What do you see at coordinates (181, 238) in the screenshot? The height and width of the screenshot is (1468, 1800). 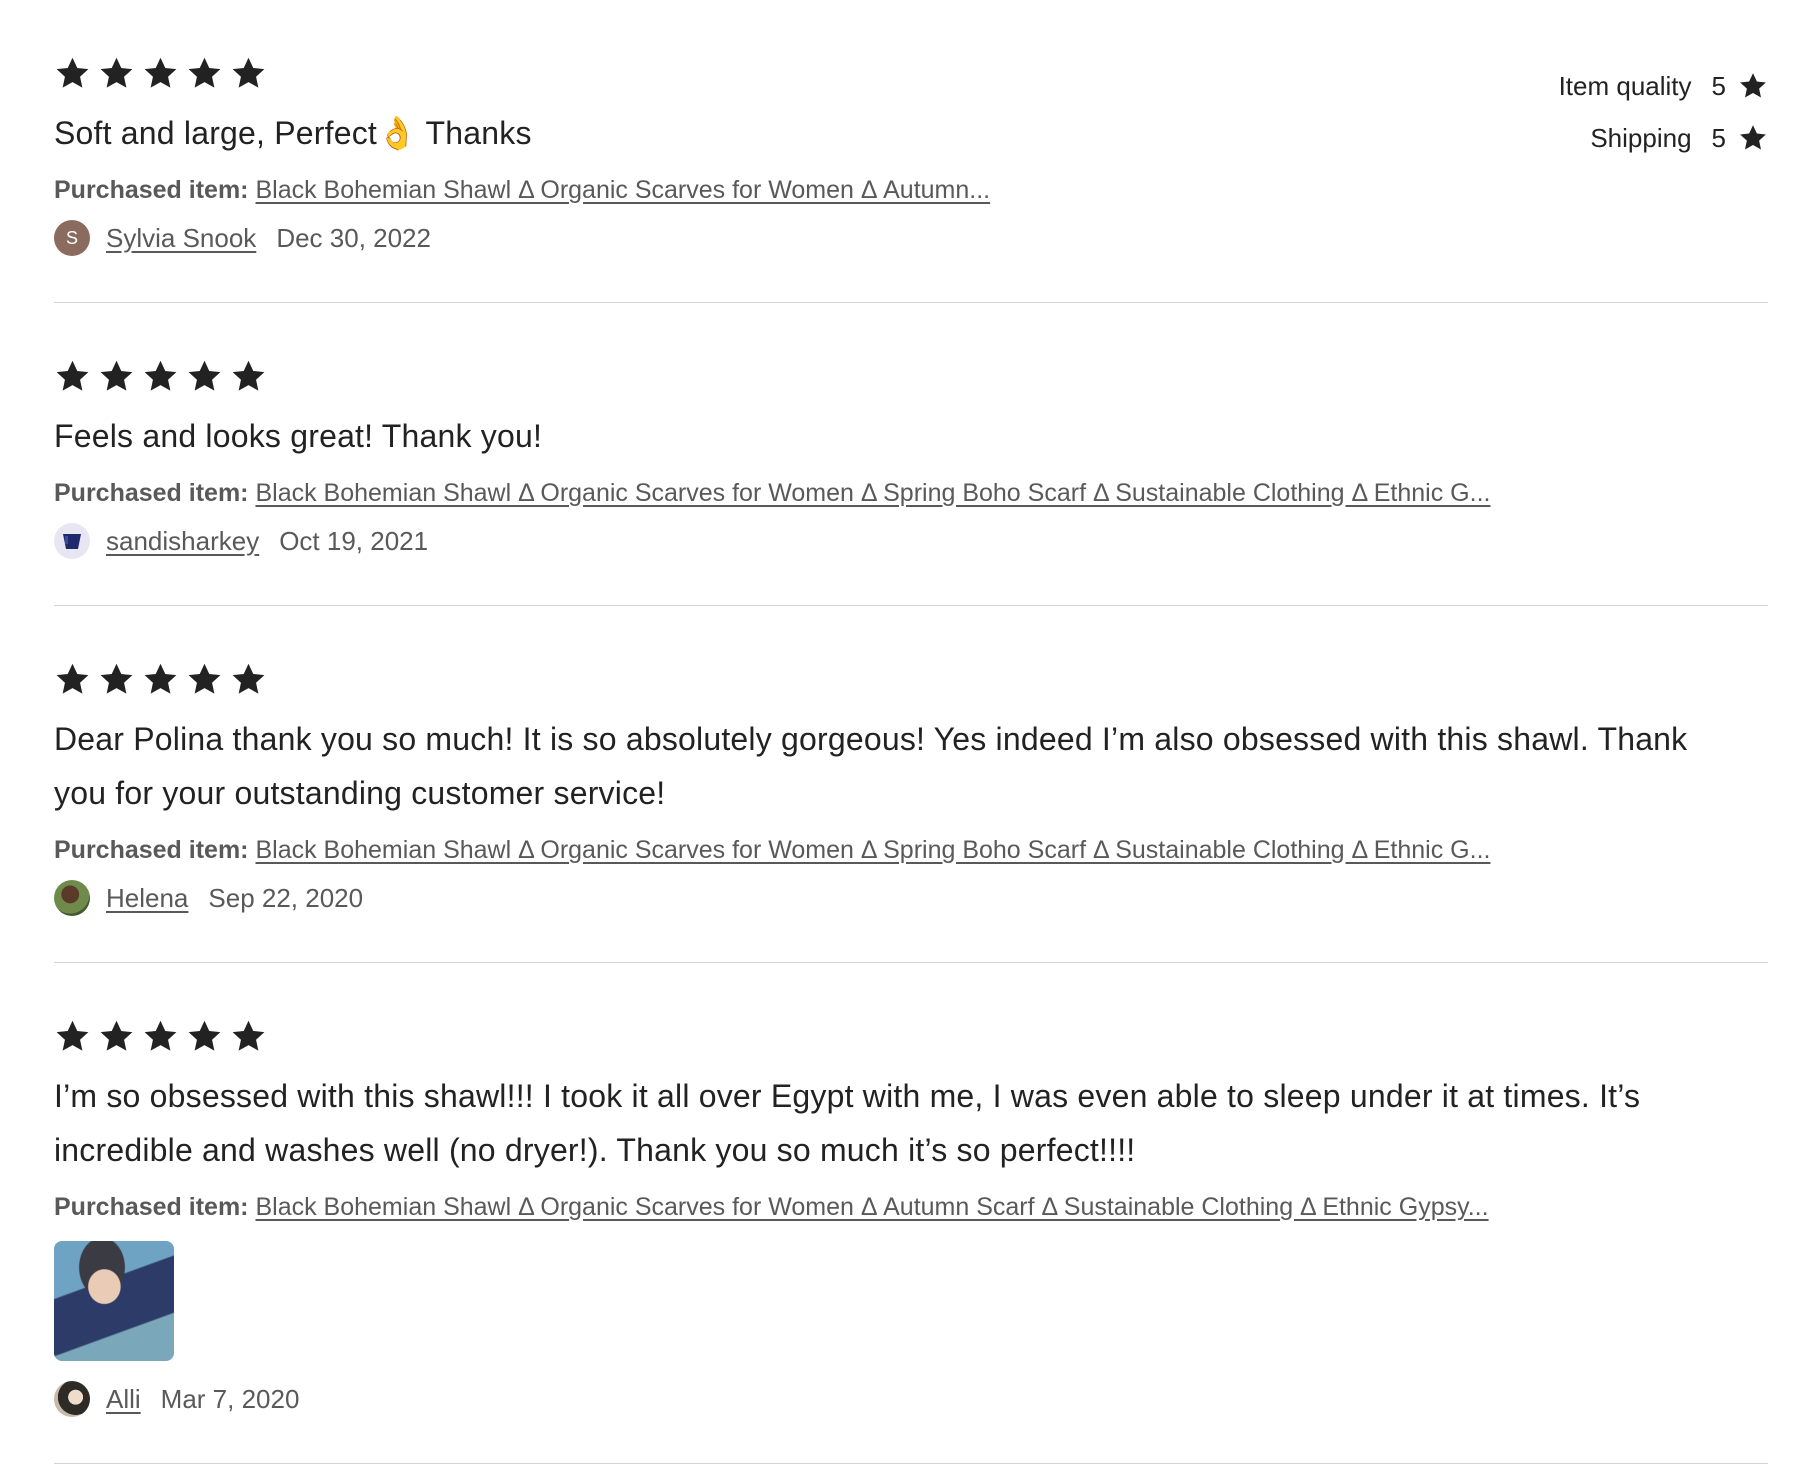 I see `reviewer-name: Sylvia Snook` at bounding box center [181, 238].